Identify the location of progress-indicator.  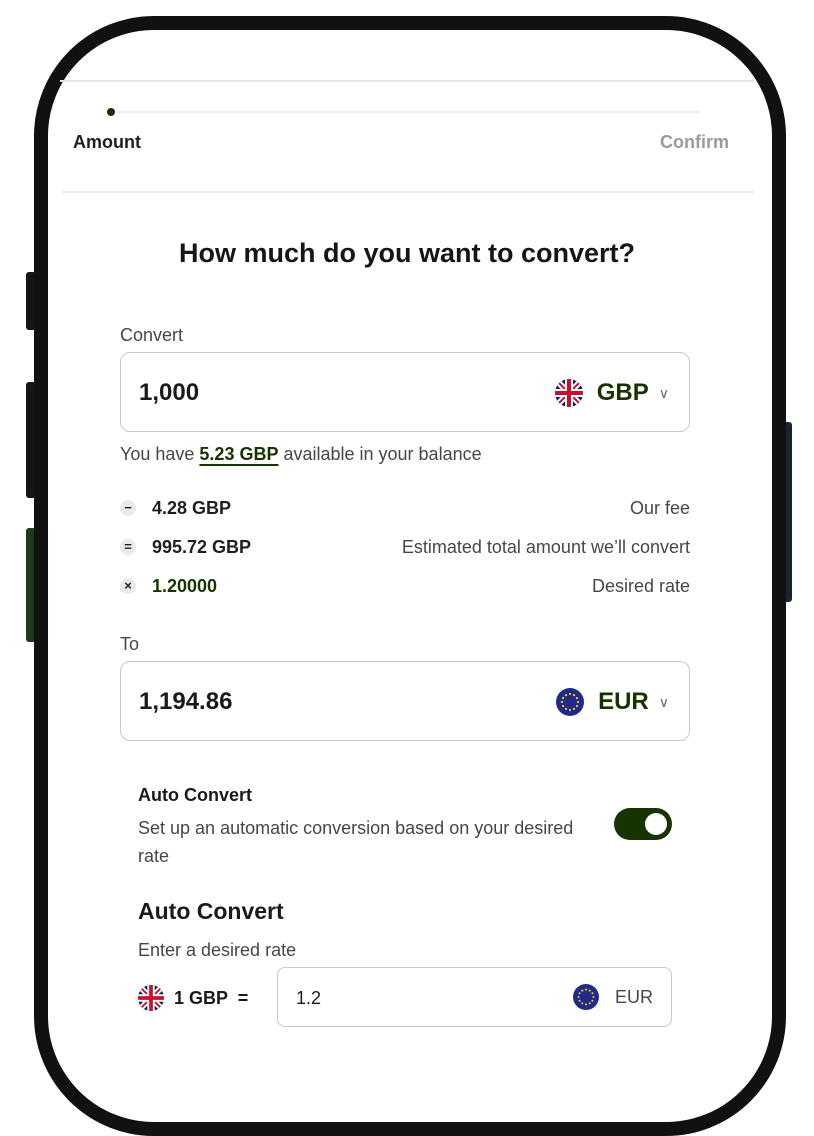
(111, 112).